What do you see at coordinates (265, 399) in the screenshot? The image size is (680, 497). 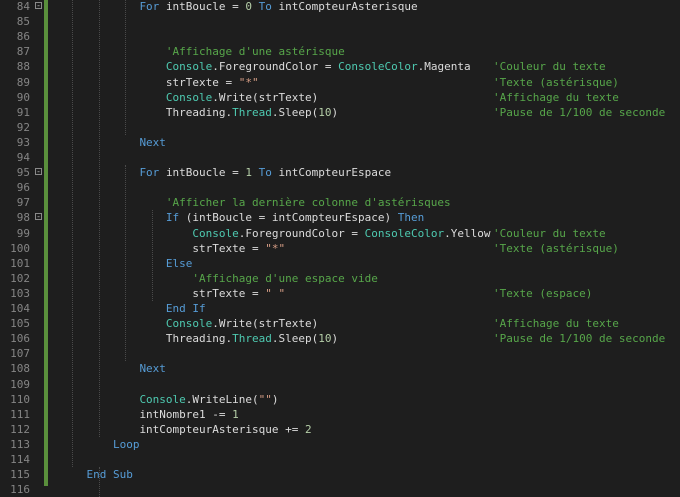 I see `code-token: ""` at bounding box center [265, 399].